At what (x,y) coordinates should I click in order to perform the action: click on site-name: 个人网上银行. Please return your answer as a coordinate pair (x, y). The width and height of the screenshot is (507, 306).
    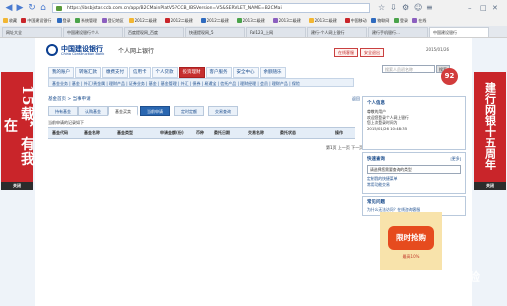
    Looking at the image, I should click on (136, 51).